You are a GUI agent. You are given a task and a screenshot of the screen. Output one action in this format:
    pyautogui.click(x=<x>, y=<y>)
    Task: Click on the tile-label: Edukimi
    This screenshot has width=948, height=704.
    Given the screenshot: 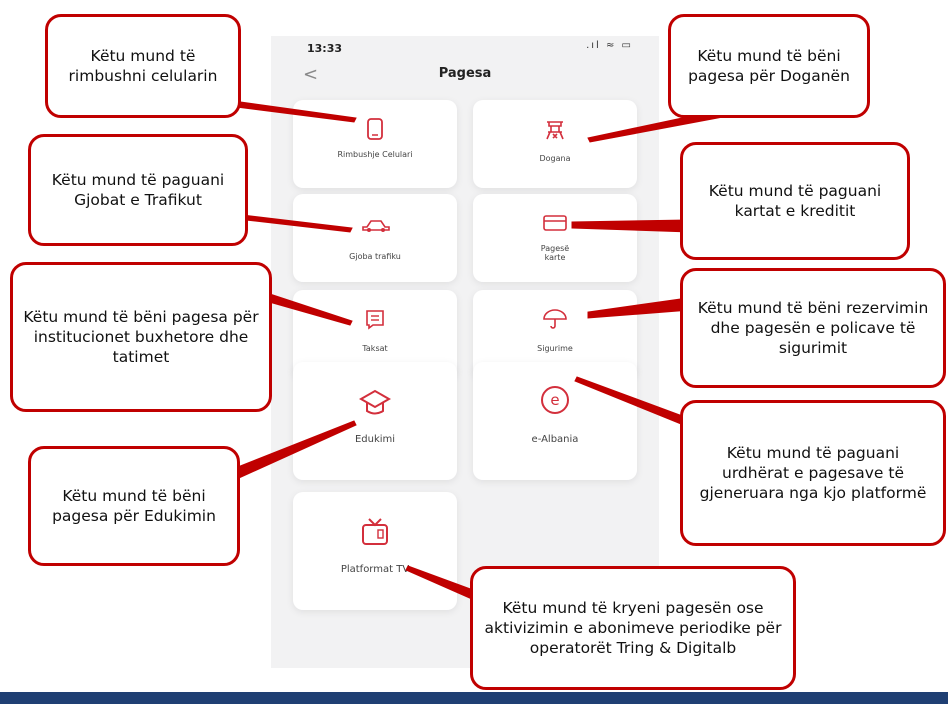 What is the action you would take?
    pyautogui.click(x=375, y=439)
    